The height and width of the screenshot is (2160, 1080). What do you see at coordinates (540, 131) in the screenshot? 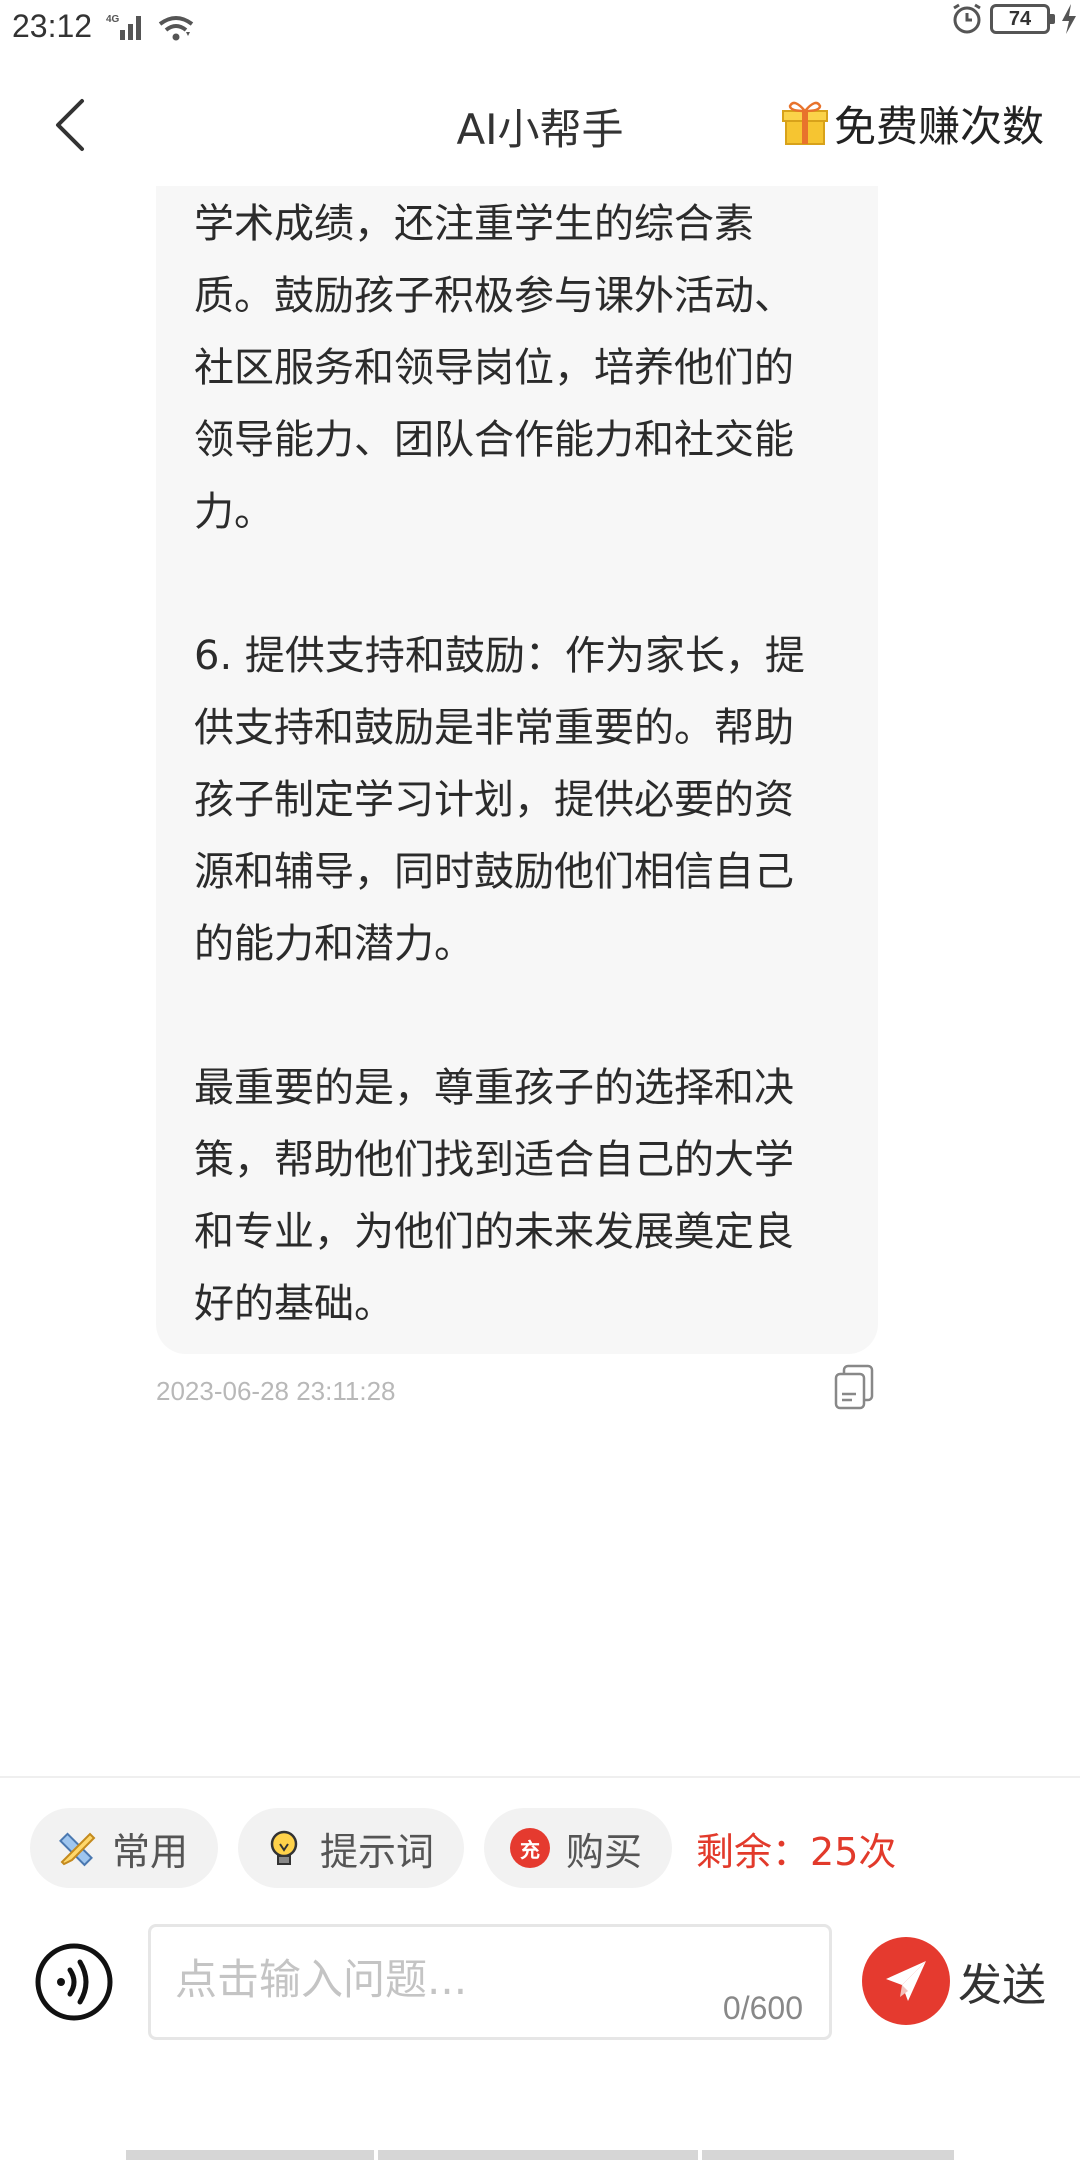
I see `app-header: AI小帮手 免费赚次数` at bounding box center [540, 131].